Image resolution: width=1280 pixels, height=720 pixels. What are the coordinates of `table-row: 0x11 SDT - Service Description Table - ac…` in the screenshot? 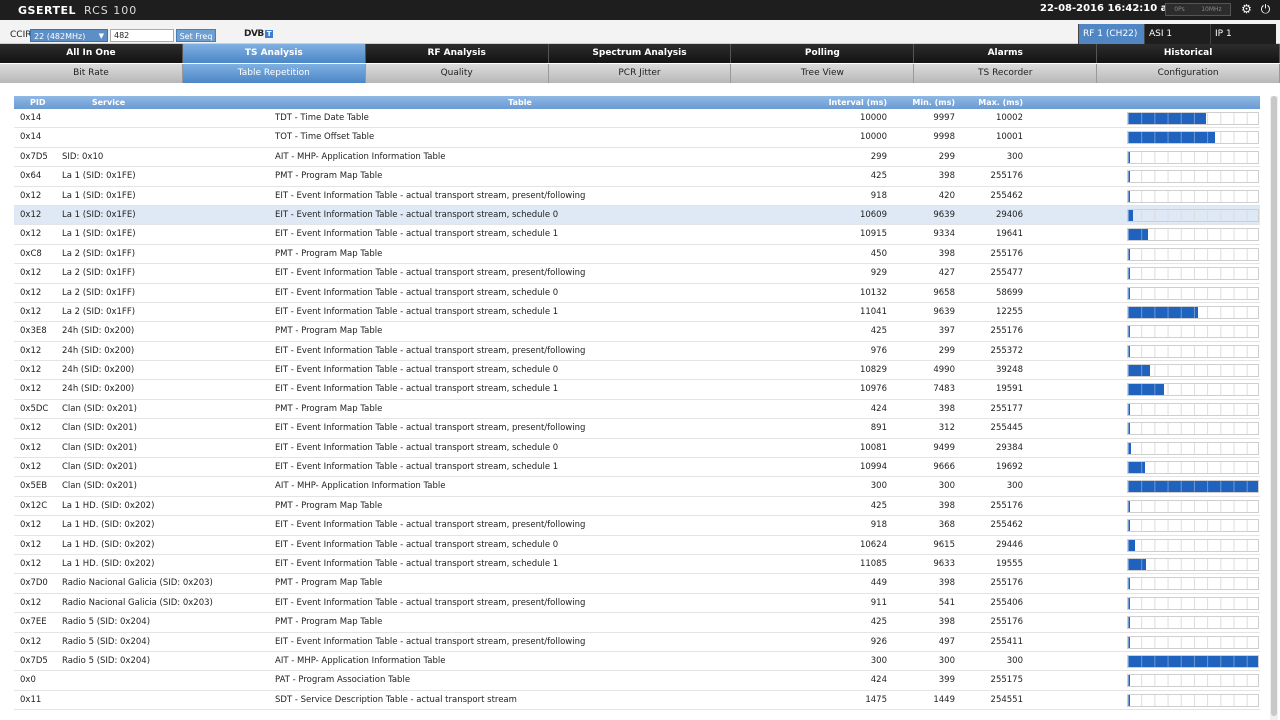 It's located at (637, 701).